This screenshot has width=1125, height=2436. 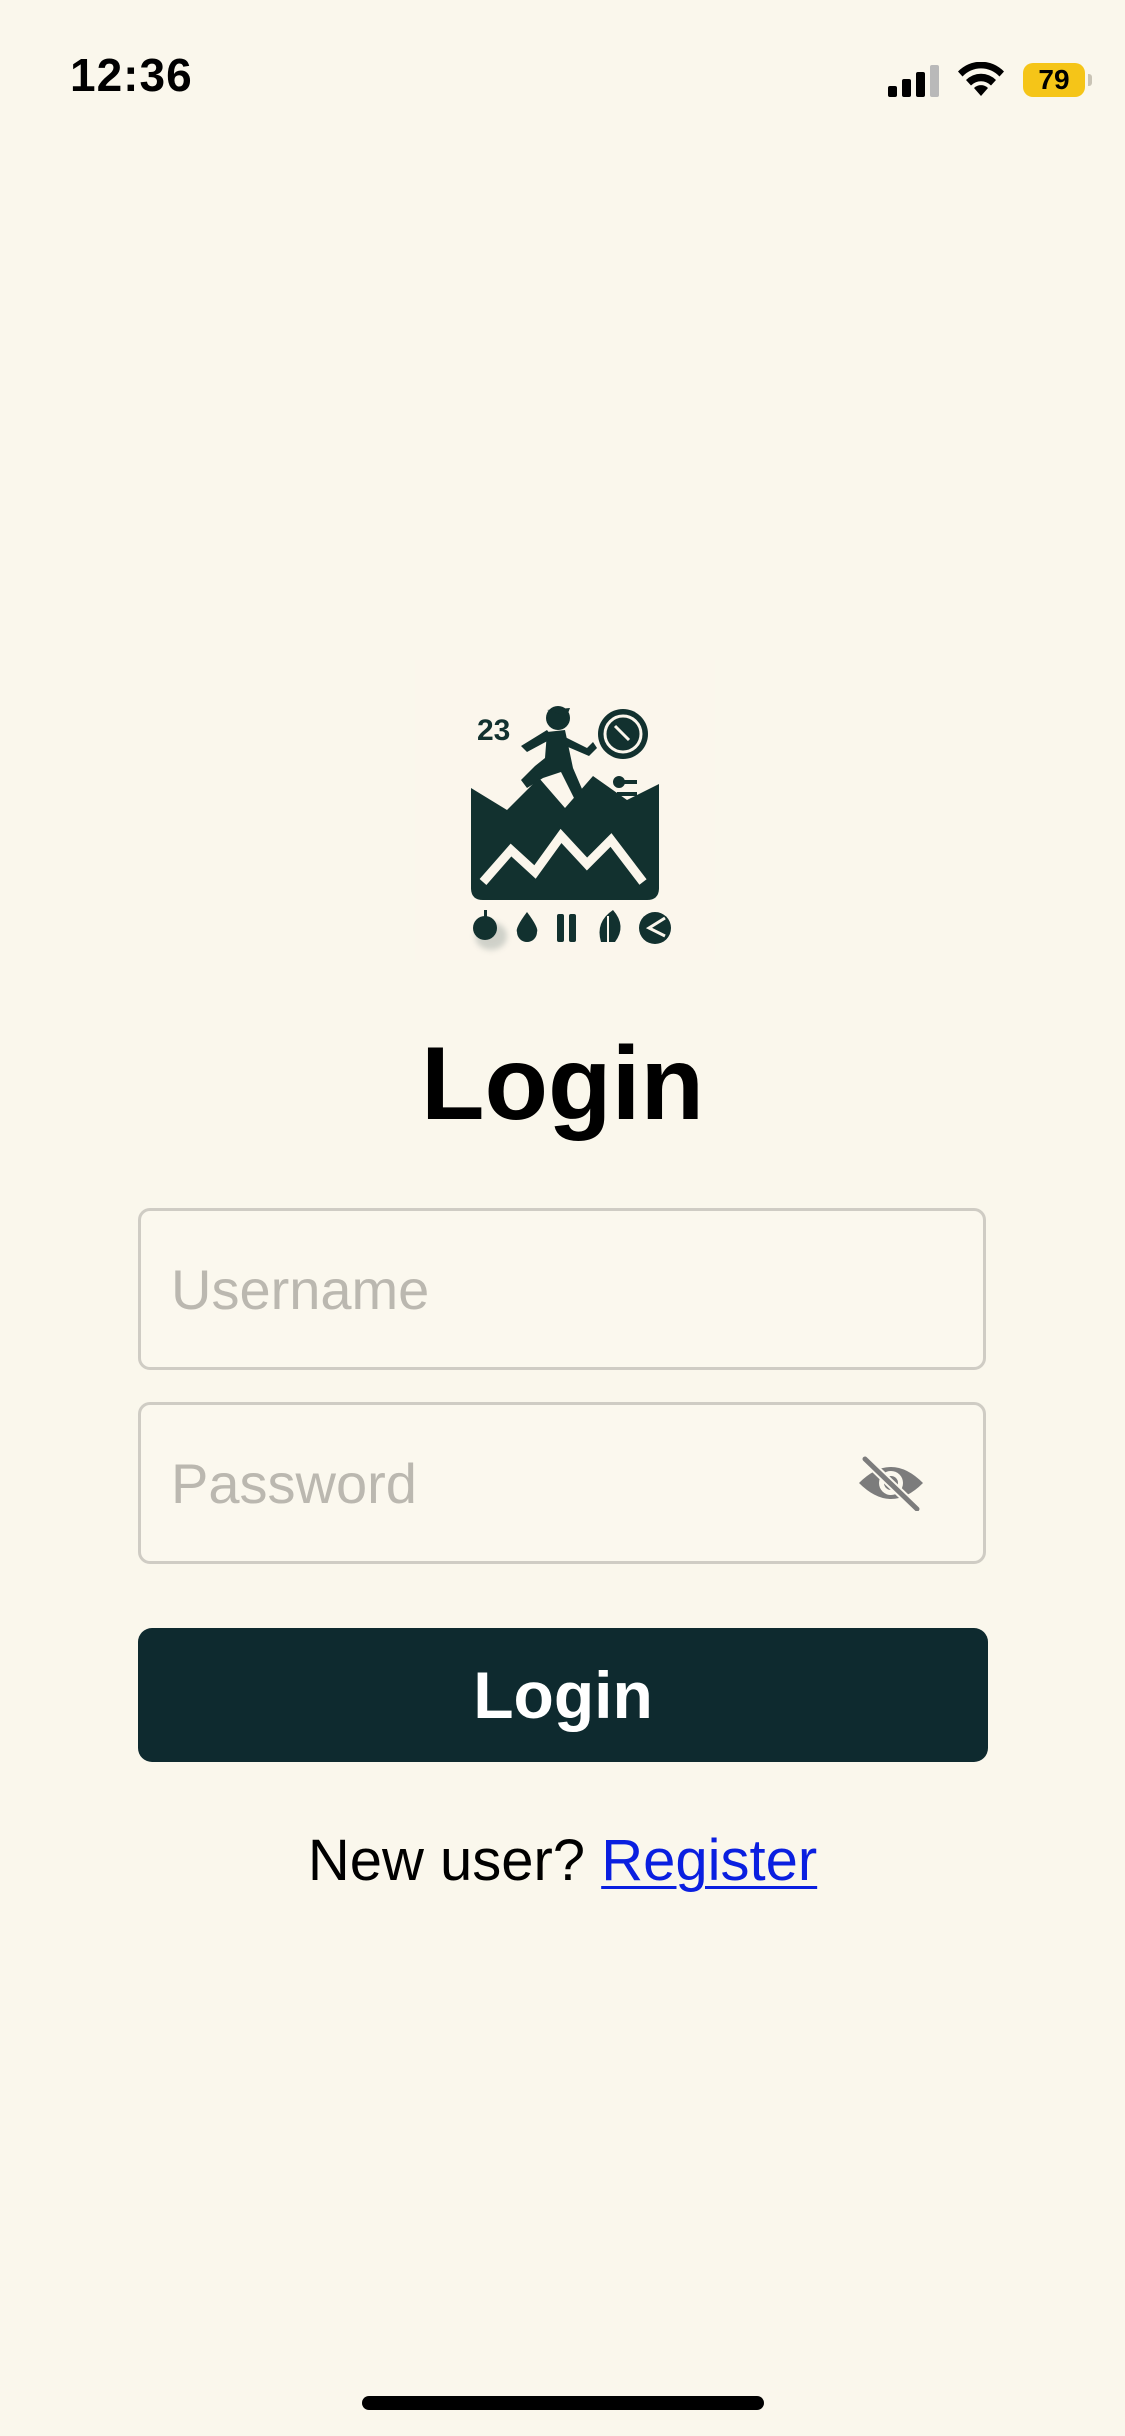 What do you see at coordinates (913, 80) in the screenshot?
I see `cellular-signal-icon` at bounding box center [913, 80].